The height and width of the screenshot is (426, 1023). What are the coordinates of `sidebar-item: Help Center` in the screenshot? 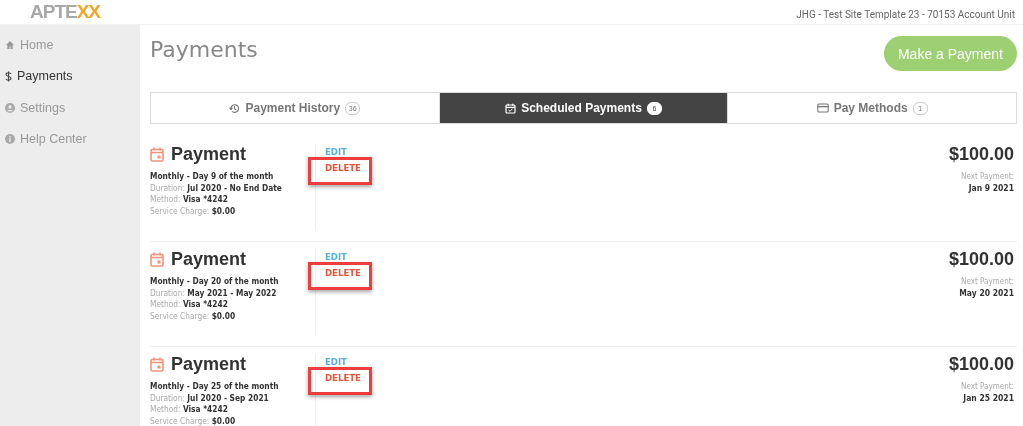 It's located at (70, 139).